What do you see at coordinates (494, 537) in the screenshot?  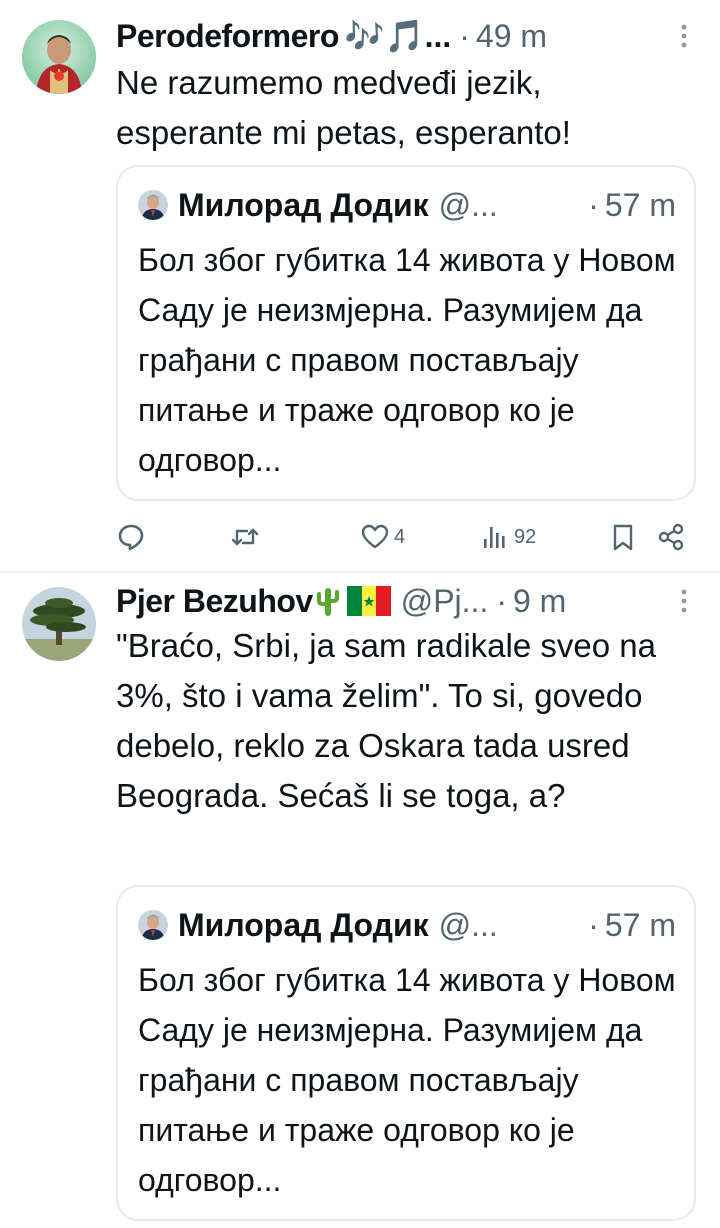 I see `views-icon` at bounding box center [494, 537].